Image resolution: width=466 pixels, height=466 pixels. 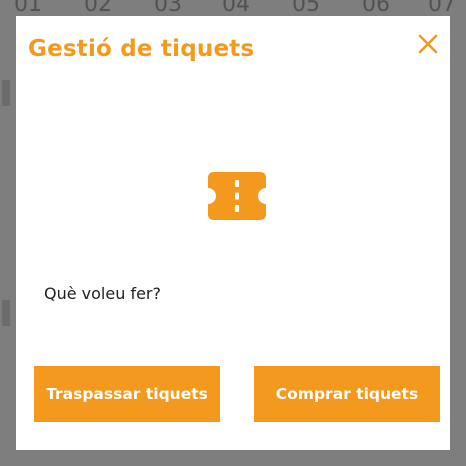 What do you see at coordinates (376, 8) in the screenshot?
I see `background-day-label: 06` at bounding box center [376, 8].